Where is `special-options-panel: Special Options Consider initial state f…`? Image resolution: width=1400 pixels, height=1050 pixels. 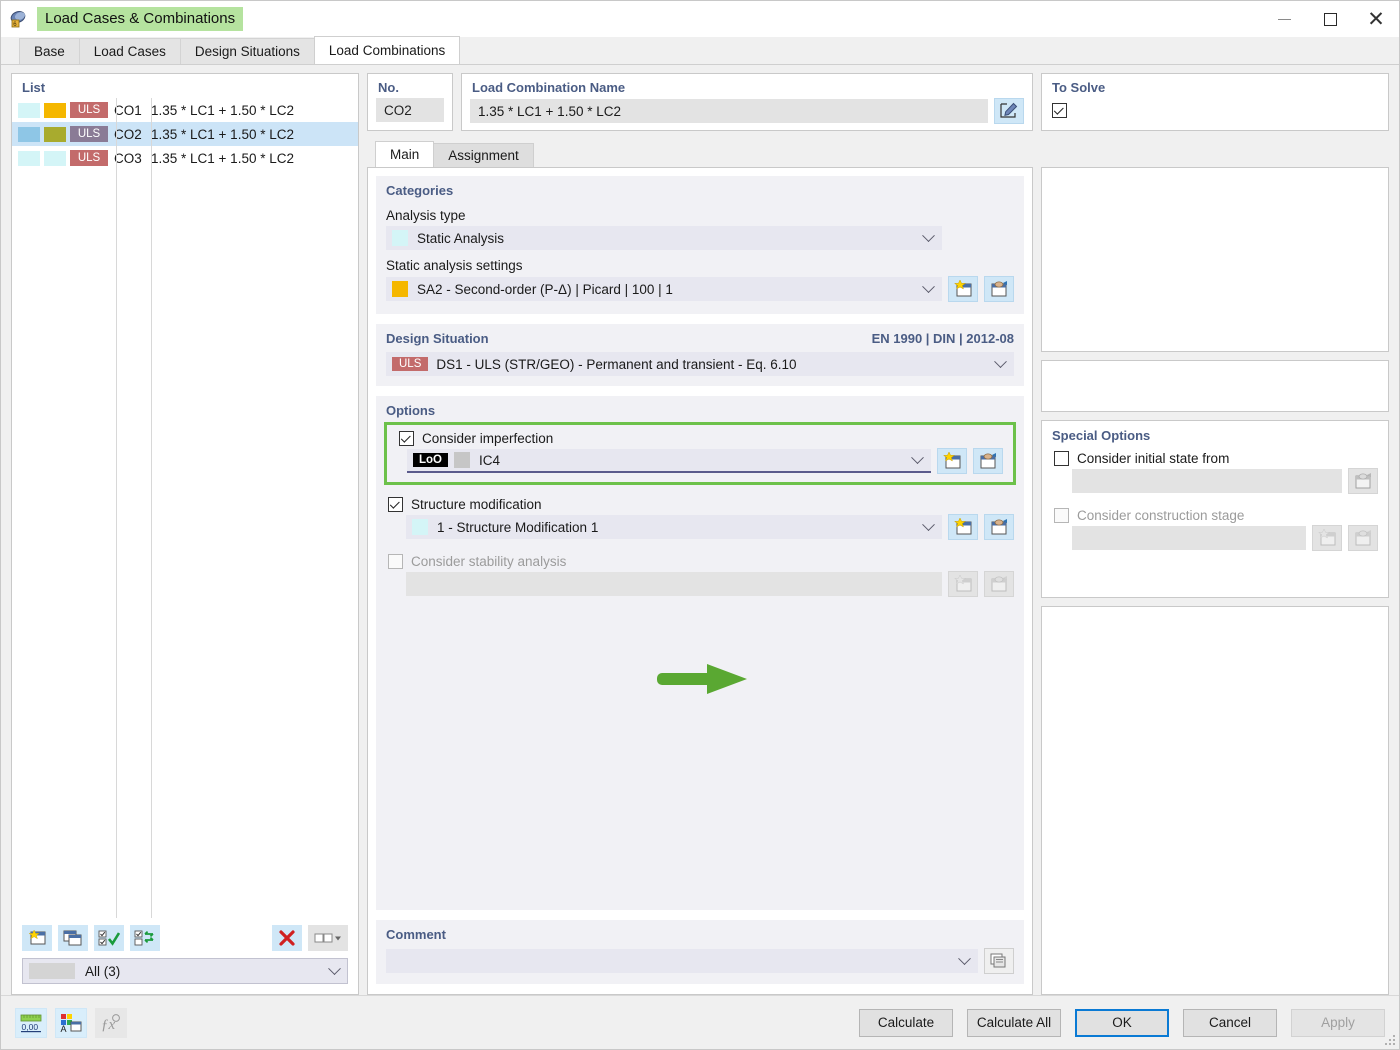 special-options-panel: Special Options Consider initial state f… is located at coordinates (1215, 509).